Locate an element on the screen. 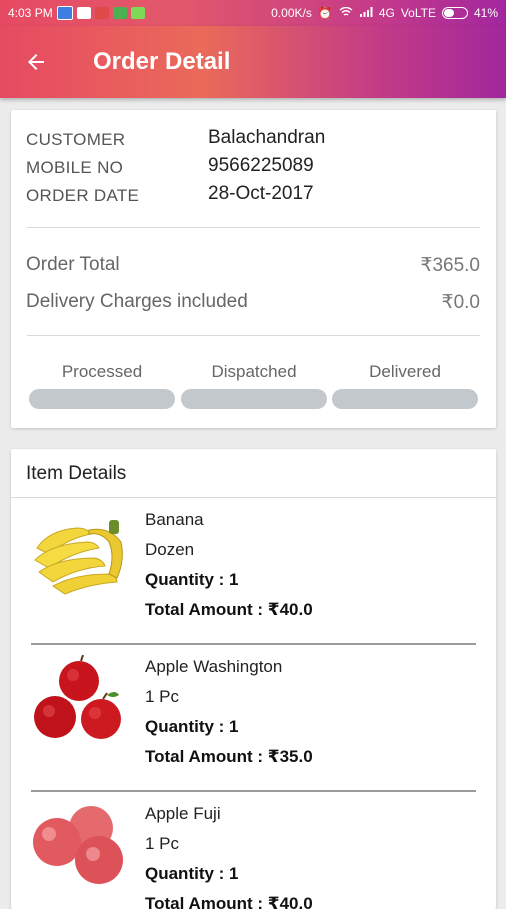 The width and height of the screenshot is (506, 909). carrier-label: VoLTE is located at coordinates (418, 13).